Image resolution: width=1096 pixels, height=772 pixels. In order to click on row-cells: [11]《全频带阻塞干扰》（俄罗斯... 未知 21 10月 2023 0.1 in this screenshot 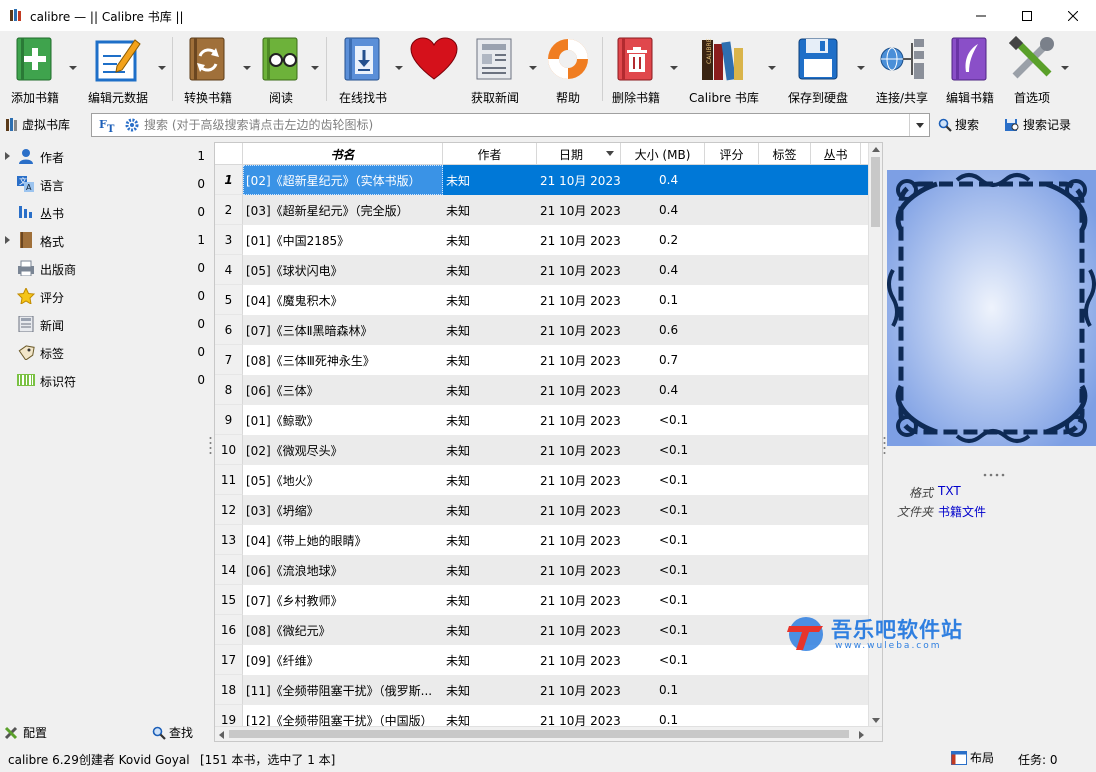, I will do `click(556, 690)`.